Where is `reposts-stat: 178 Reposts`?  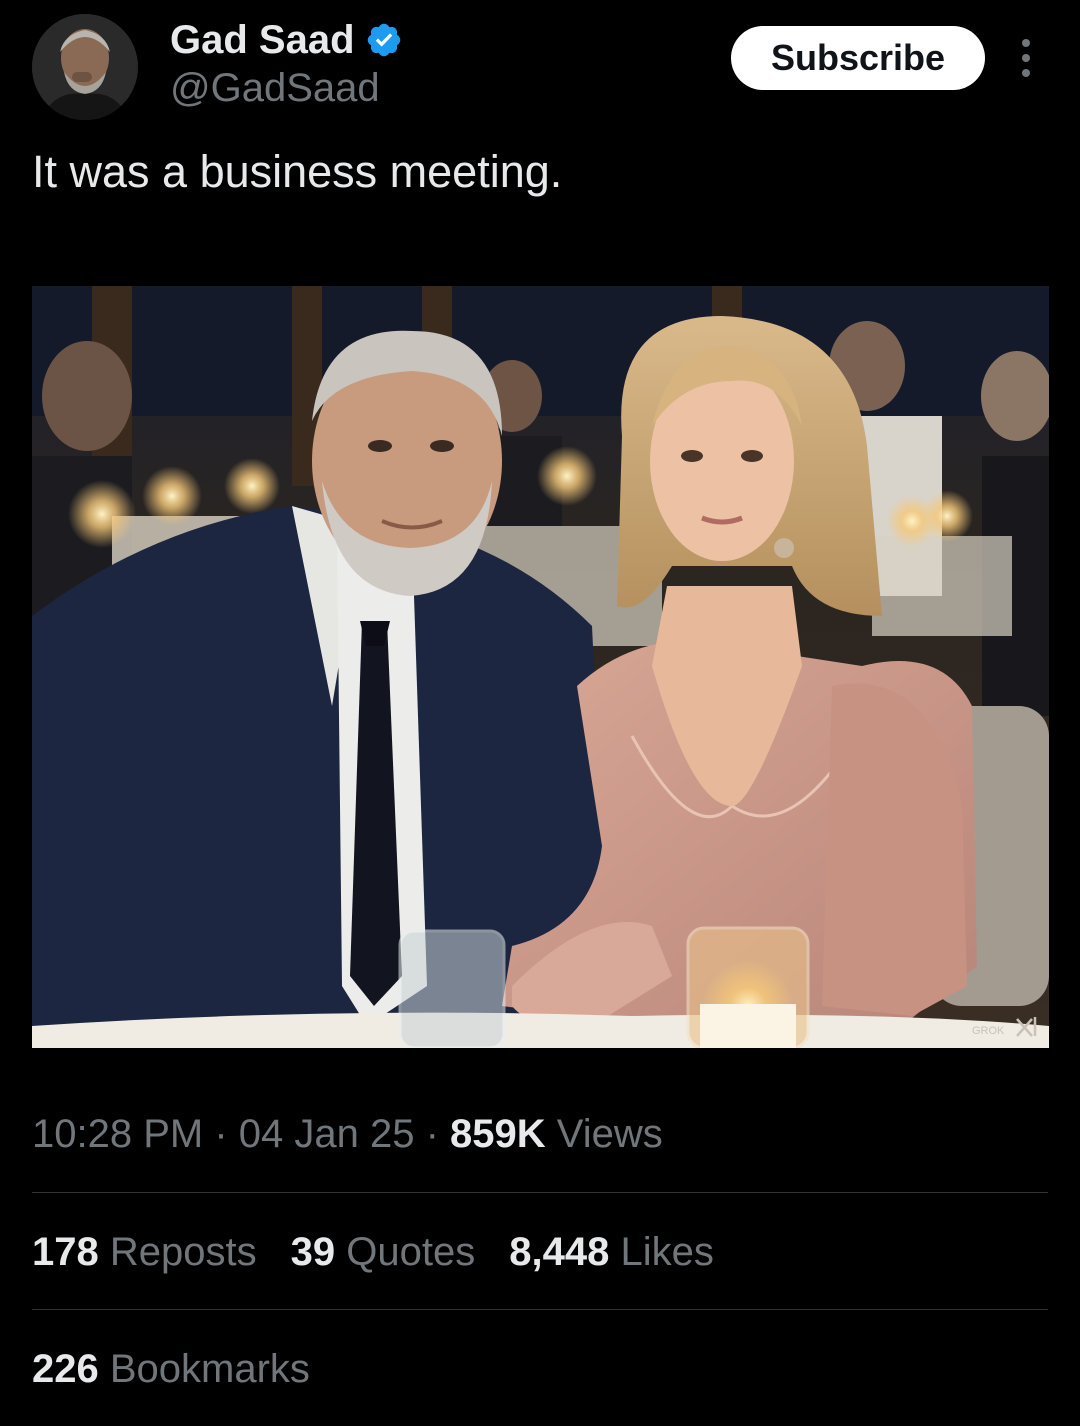 reposts-stat: 178 Reposts is located at coordinates (144, 1252).